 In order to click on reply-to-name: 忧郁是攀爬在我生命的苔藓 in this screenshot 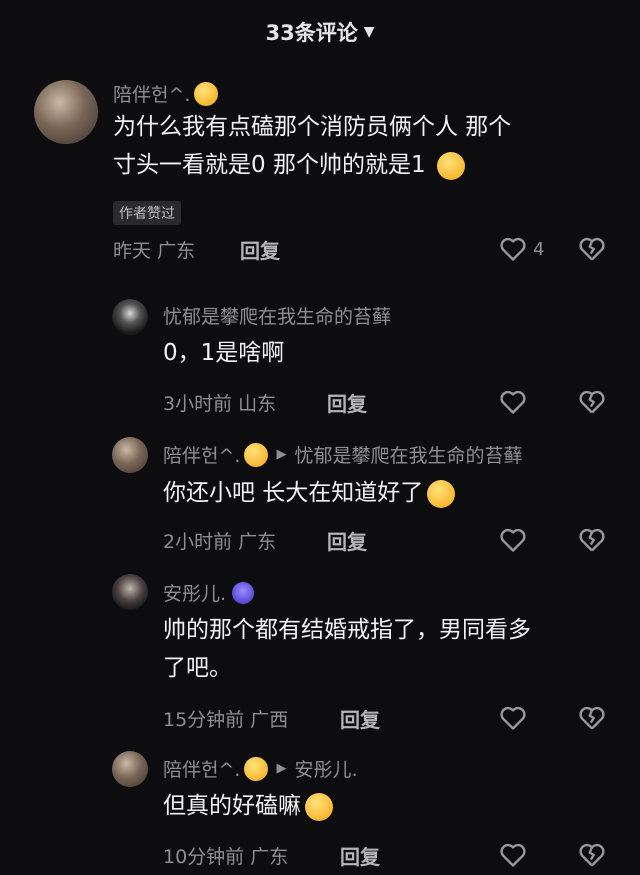, I will do `click(408, 454)`.